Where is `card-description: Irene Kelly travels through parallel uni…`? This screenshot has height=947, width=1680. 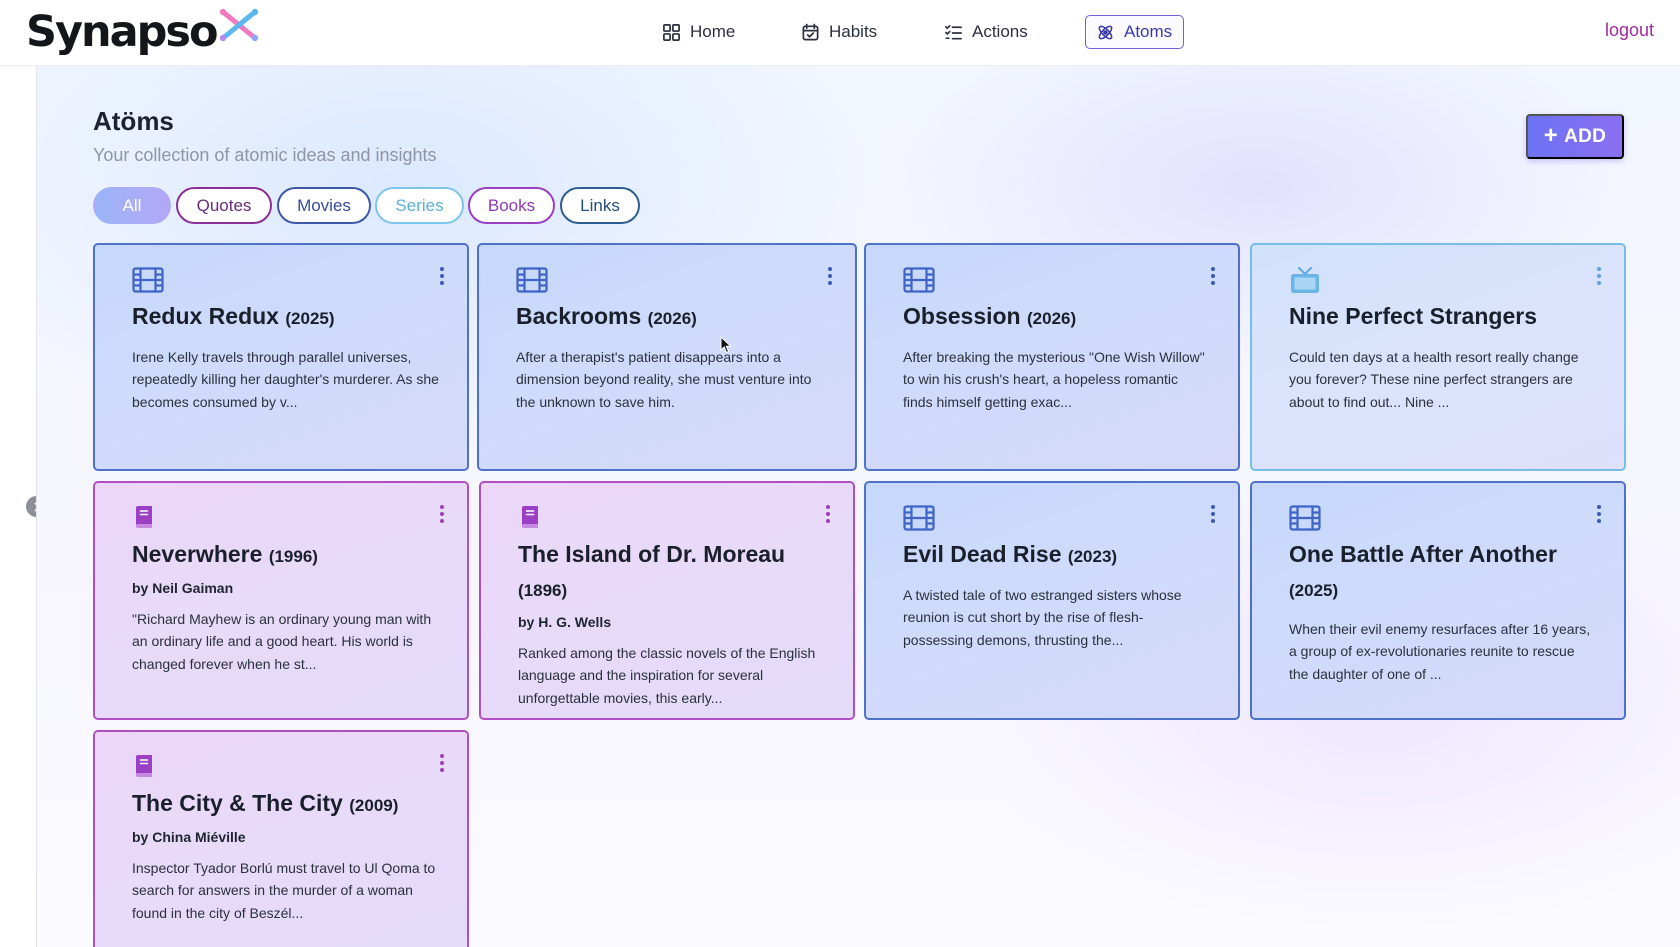
card-description: Irene Kelly travels through parallel uni… is located at coordinates (285, 379).